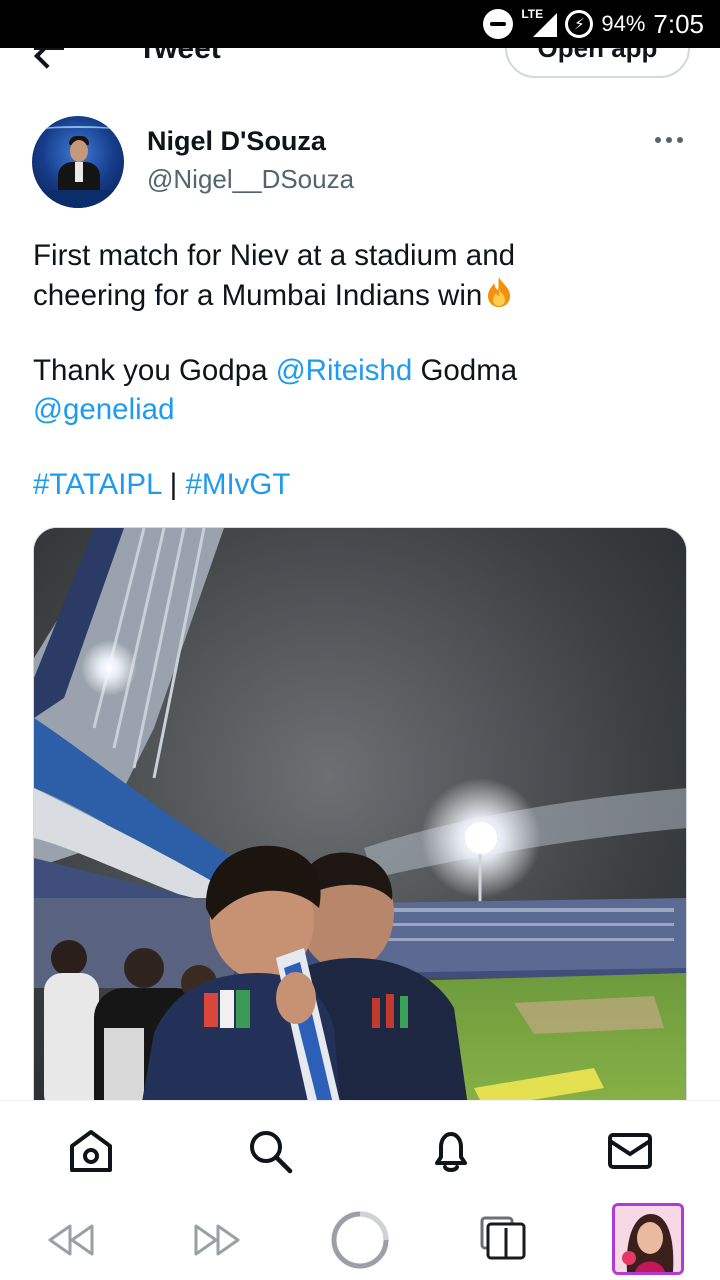  I want to click on rewind-icon, so click(71, 1240).